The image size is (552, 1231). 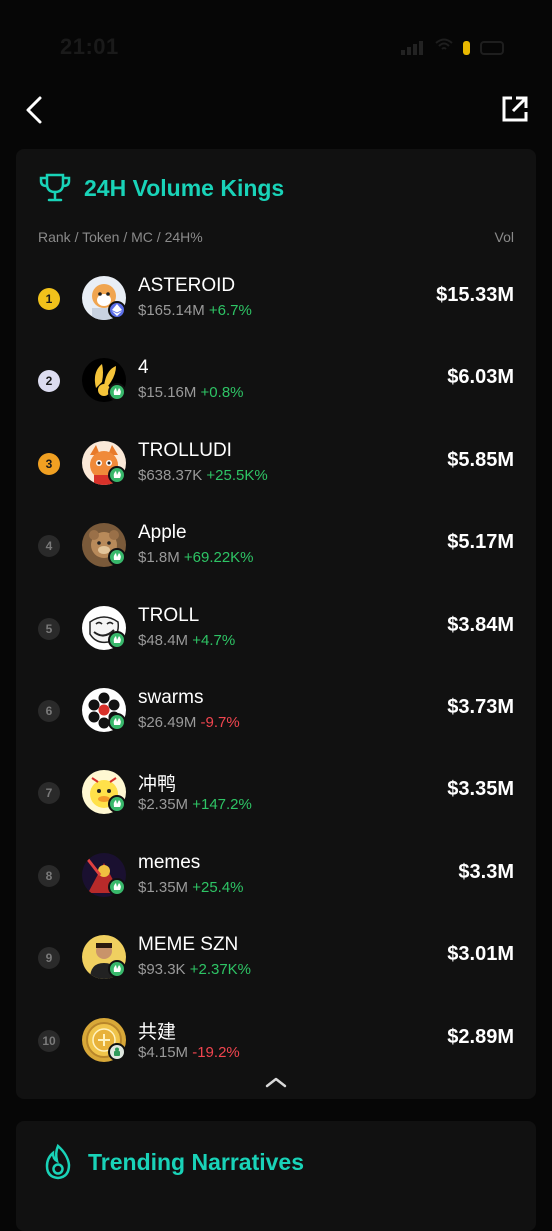 I want to click on price-change: +25.5K%, so click(x=237, y=475).